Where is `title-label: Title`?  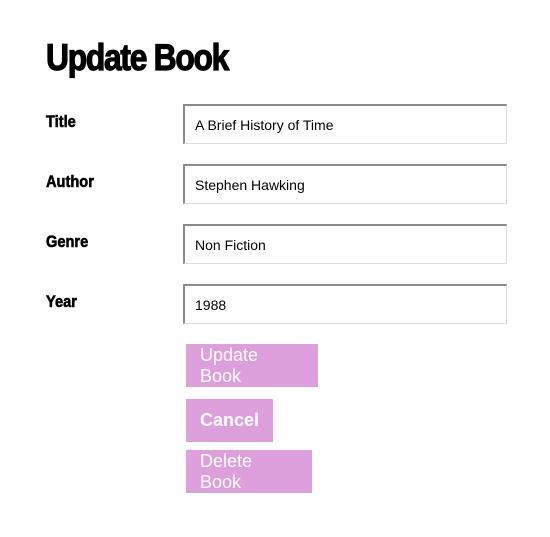
title-label: Title is located at coordinates (61, 122).